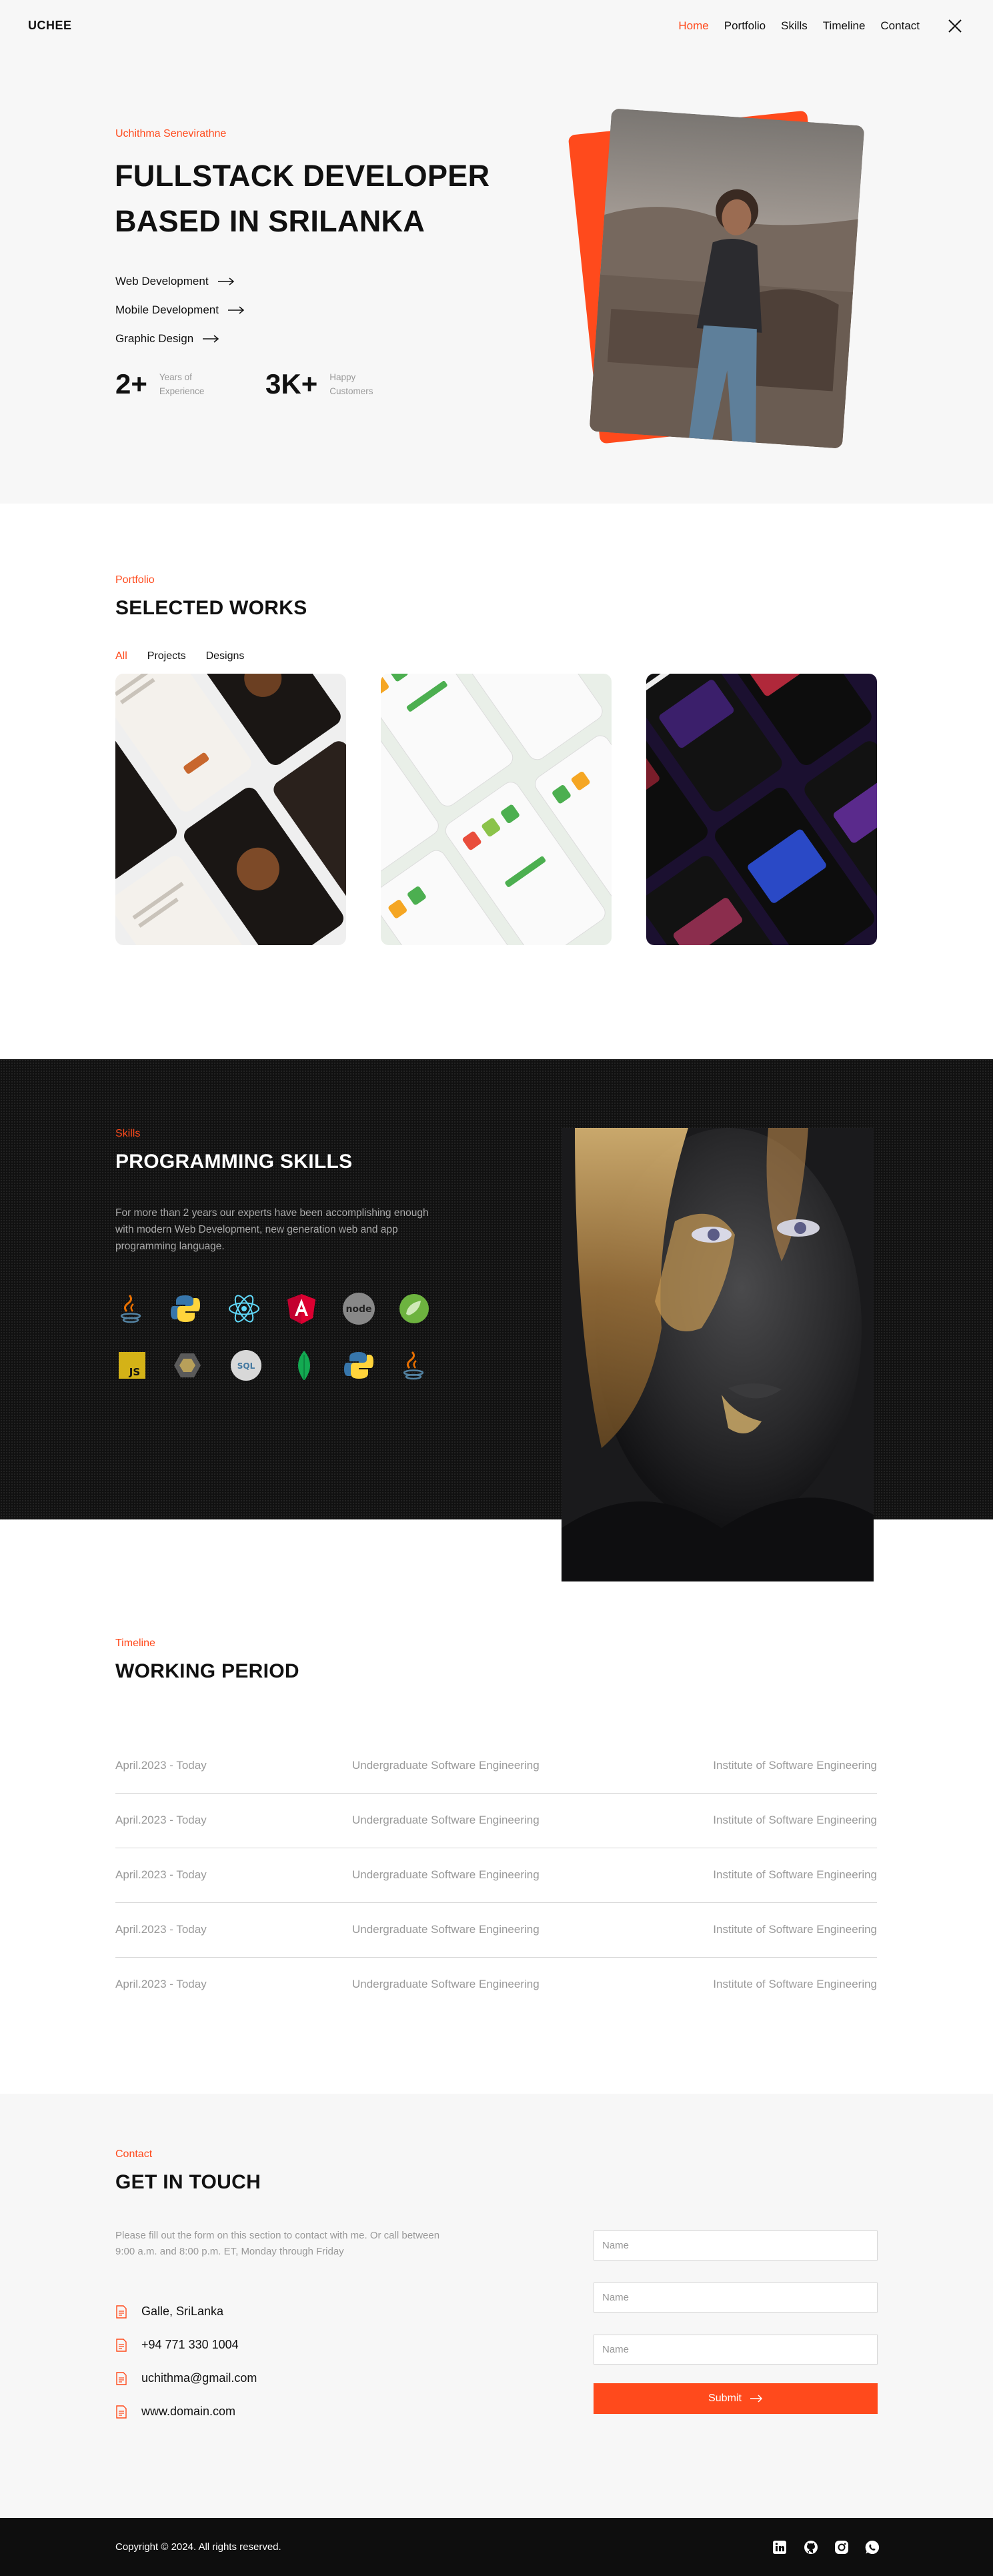  Describe the element at coordinates (718, 1355) in the screenshot. I see `artistic-portrait` at that location.